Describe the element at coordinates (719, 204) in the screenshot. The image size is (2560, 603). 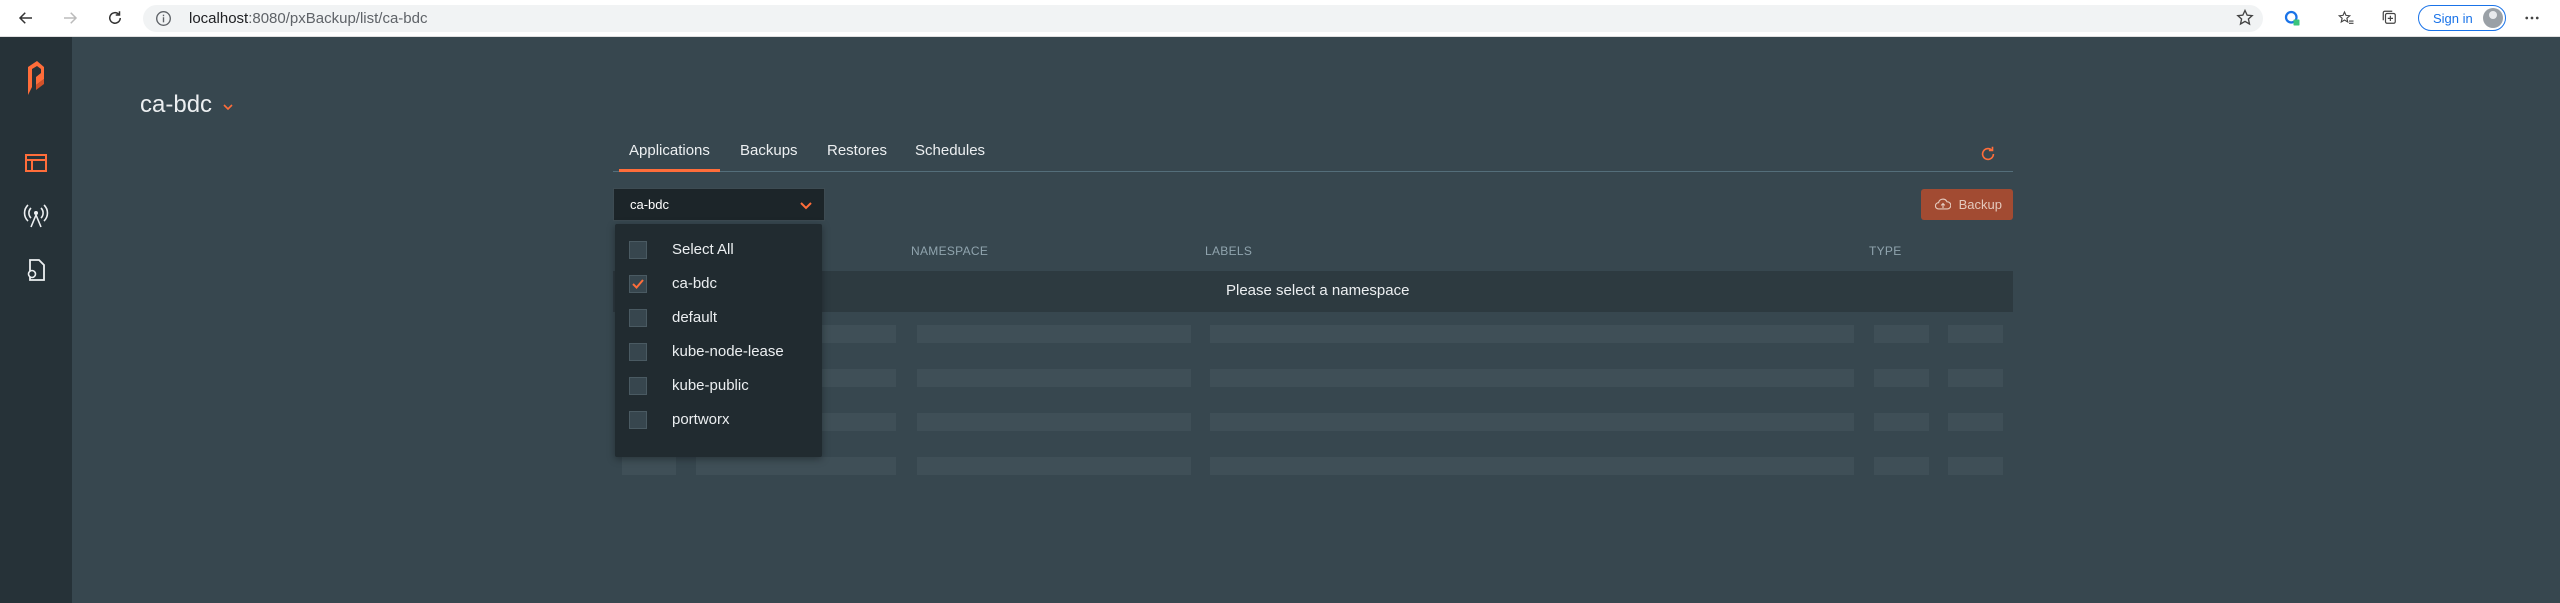
I see `namespace-select: ca-bdc` at that location.